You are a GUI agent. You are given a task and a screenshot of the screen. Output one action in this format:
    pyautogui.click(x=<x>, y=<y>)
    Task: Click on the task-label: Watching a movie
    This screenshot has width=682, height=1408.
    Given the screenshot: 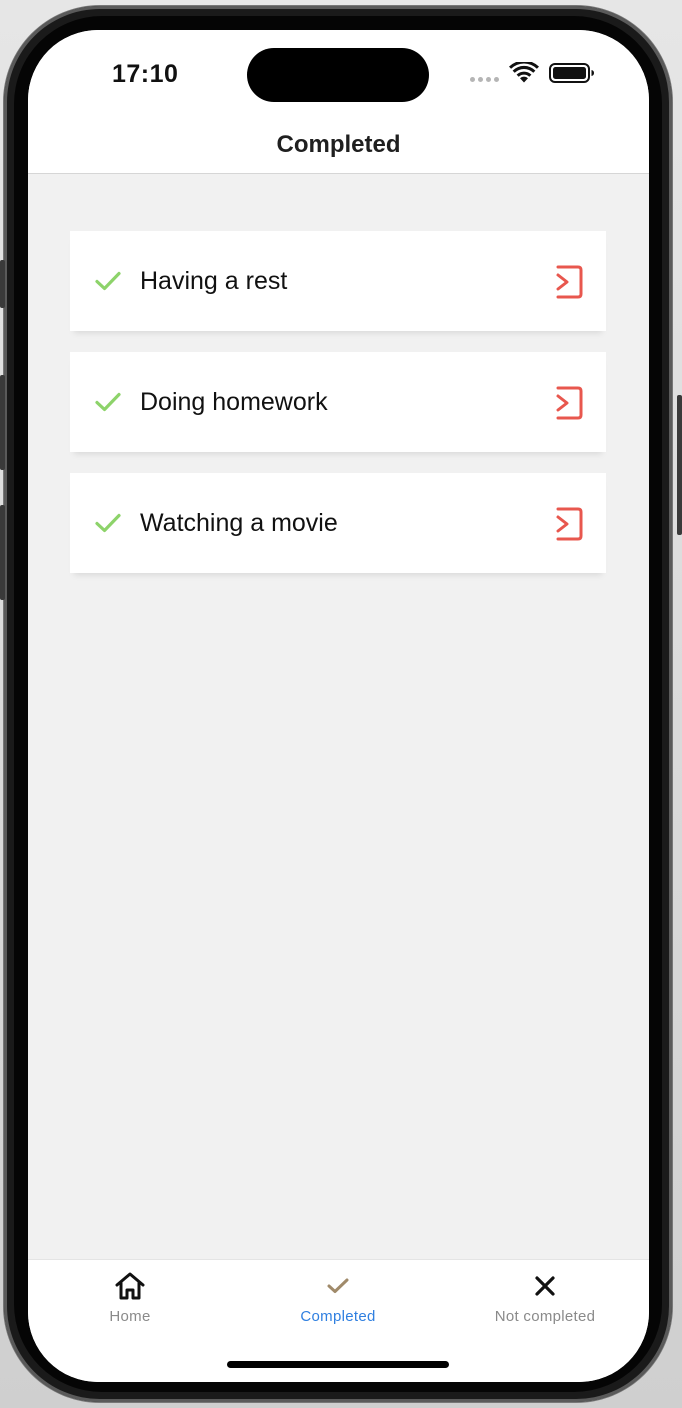 What is the action you would take?
    pyautogui.click(x=239, y=523)
    